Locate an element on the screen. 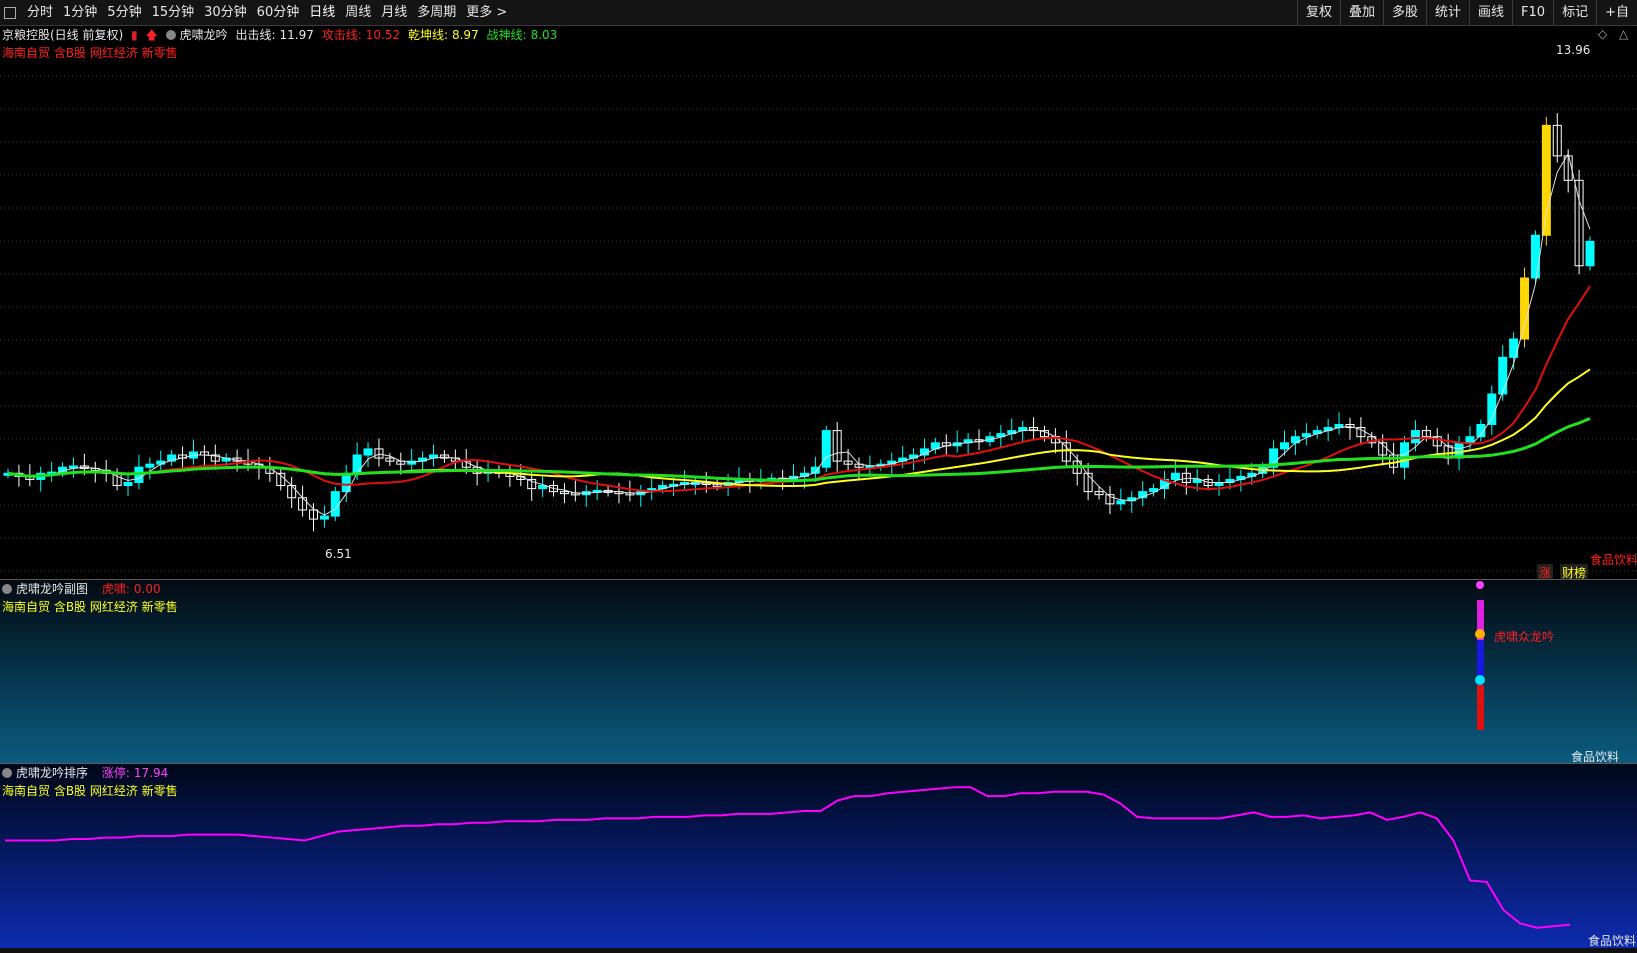 This screenshot has height=953, width=1637. line-label-attack: 攻击线: is located at coordinates (341, 35).